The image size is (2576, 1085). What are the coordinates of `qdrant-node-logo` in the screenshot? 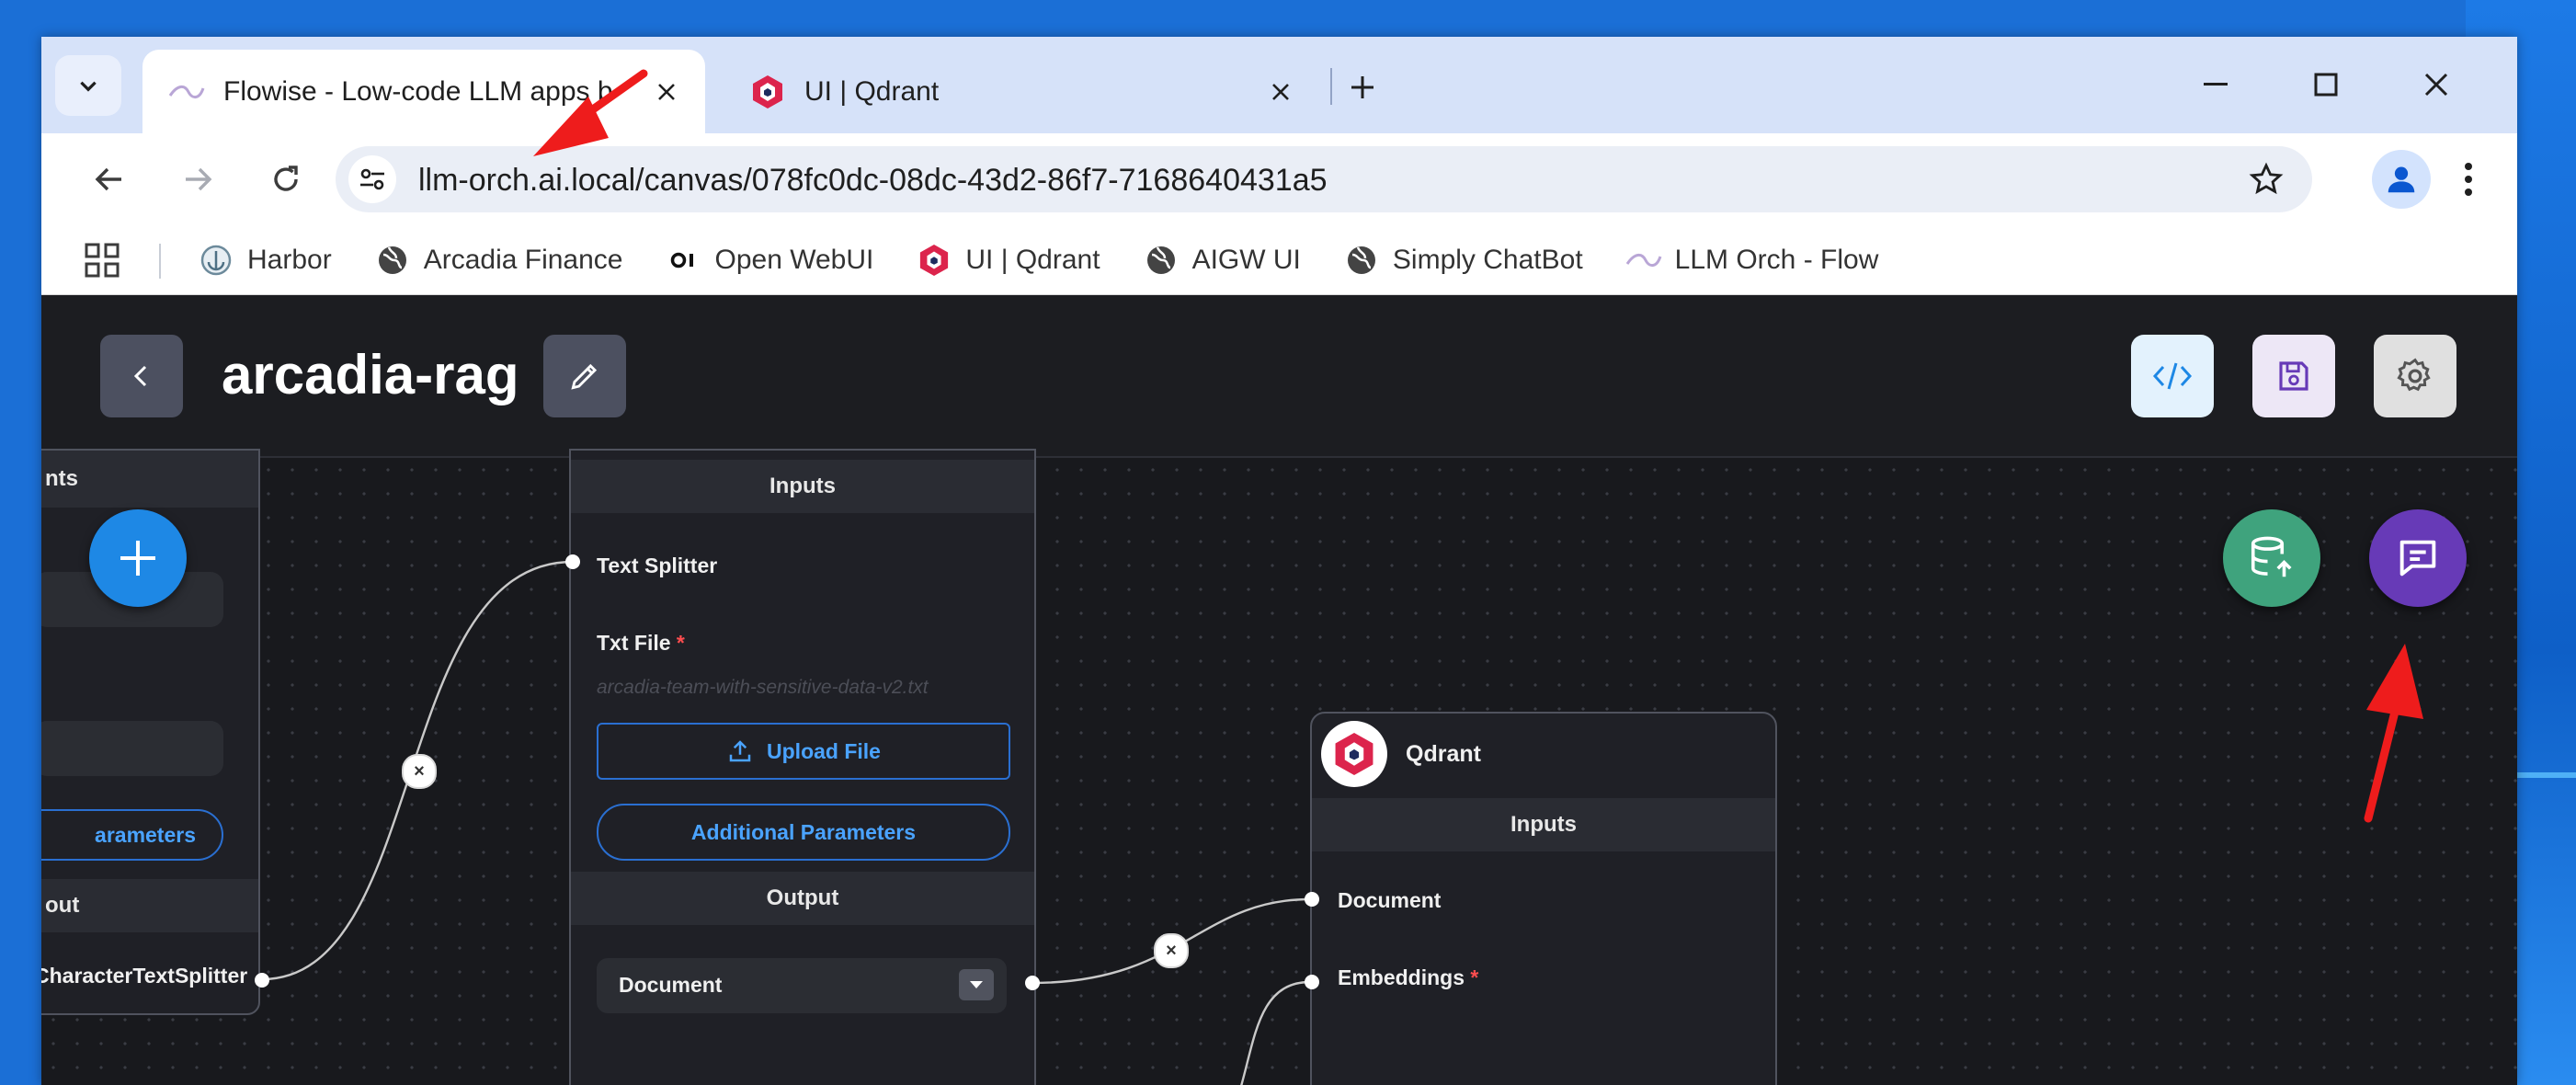 It's located at (1354, 754).